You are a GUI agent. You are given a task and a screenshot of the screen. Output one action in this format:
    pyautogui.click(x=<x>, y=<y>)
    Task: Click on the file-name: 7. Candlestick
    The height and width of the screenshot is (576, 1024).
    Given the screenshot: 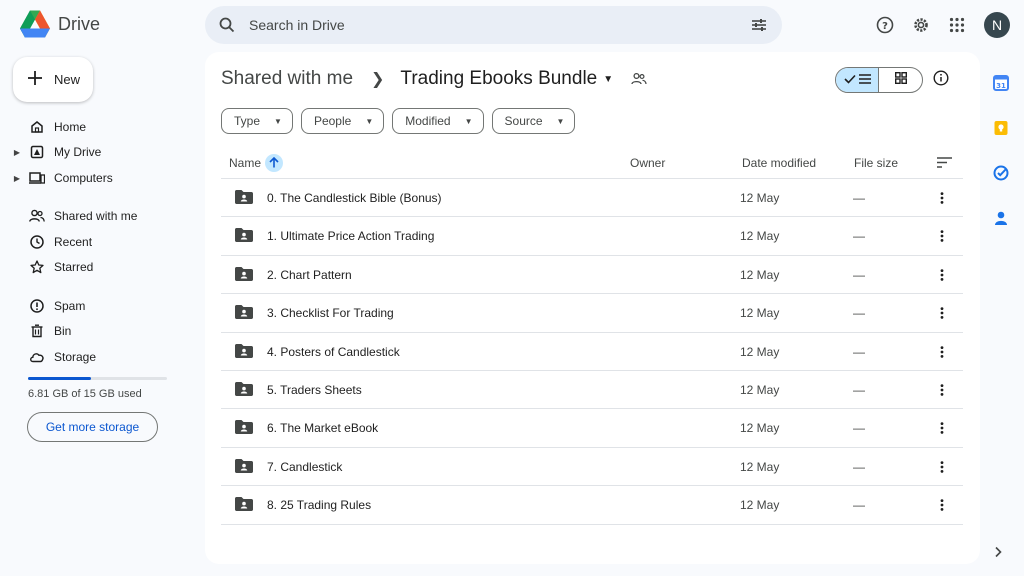 What is the action you would take?
    pyautogui.click(x=304, y=467)
    